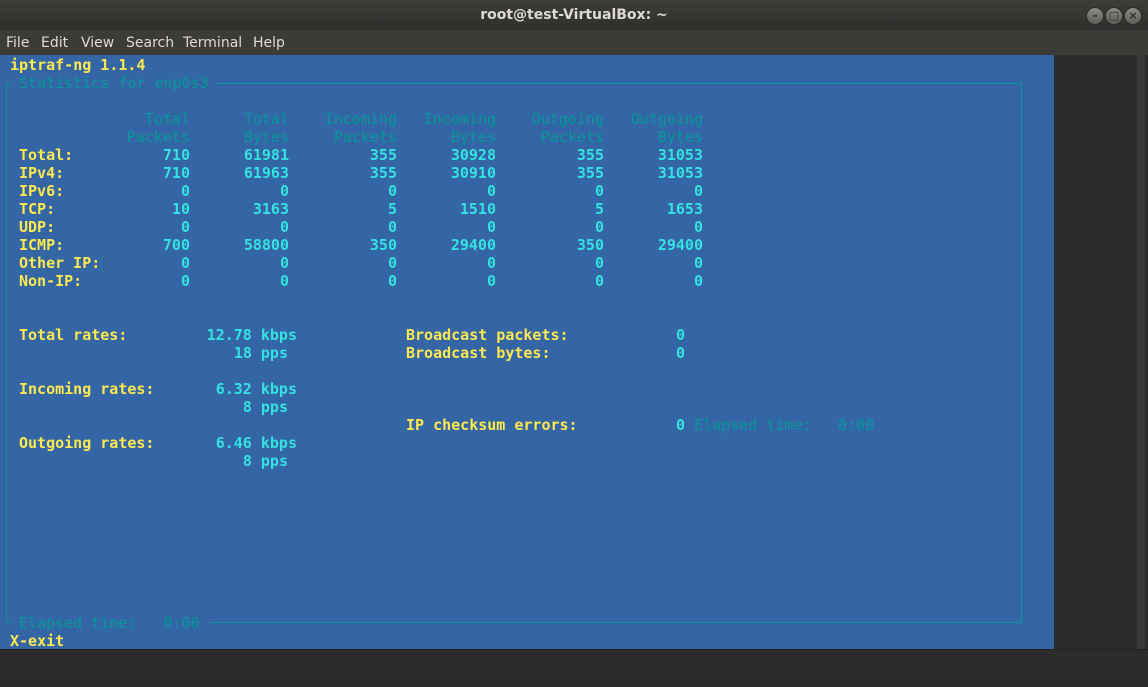 The image size is (1148, 687). What do you see at coordinates (251, 335) in the screenshot?
I see `total-rates-kbps: 12.78 kbps` at bounding box center [251, 335].